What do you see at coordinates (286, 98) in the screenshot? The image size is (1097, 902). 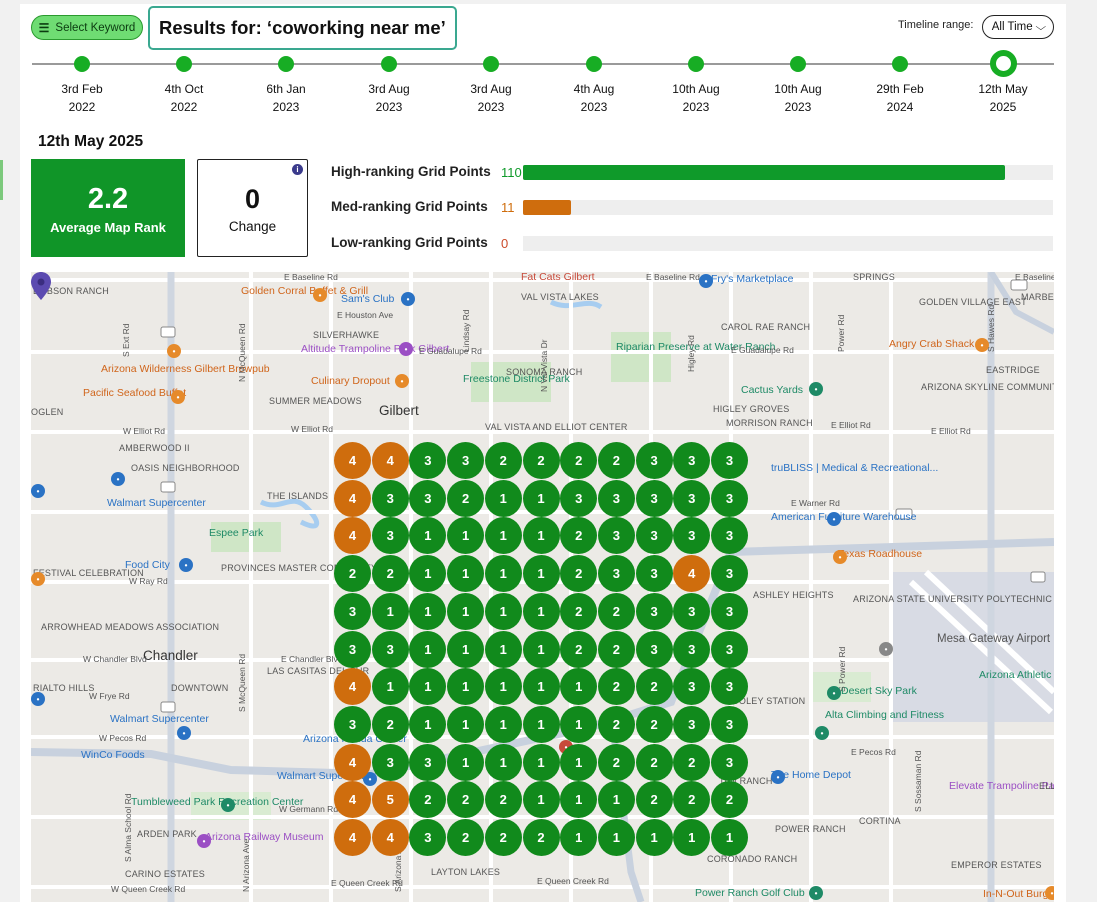 I see `timeline-date: 6th Jan 2023` at bounding box center [286, 98].